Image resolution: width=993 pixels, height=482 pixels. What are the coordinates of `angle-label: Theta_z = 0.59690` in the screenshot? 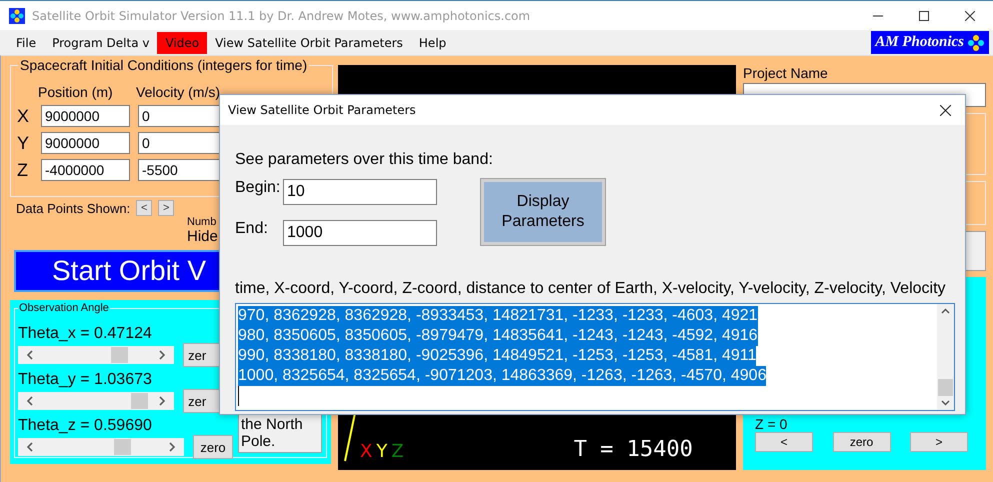 It's located at (85, 426).